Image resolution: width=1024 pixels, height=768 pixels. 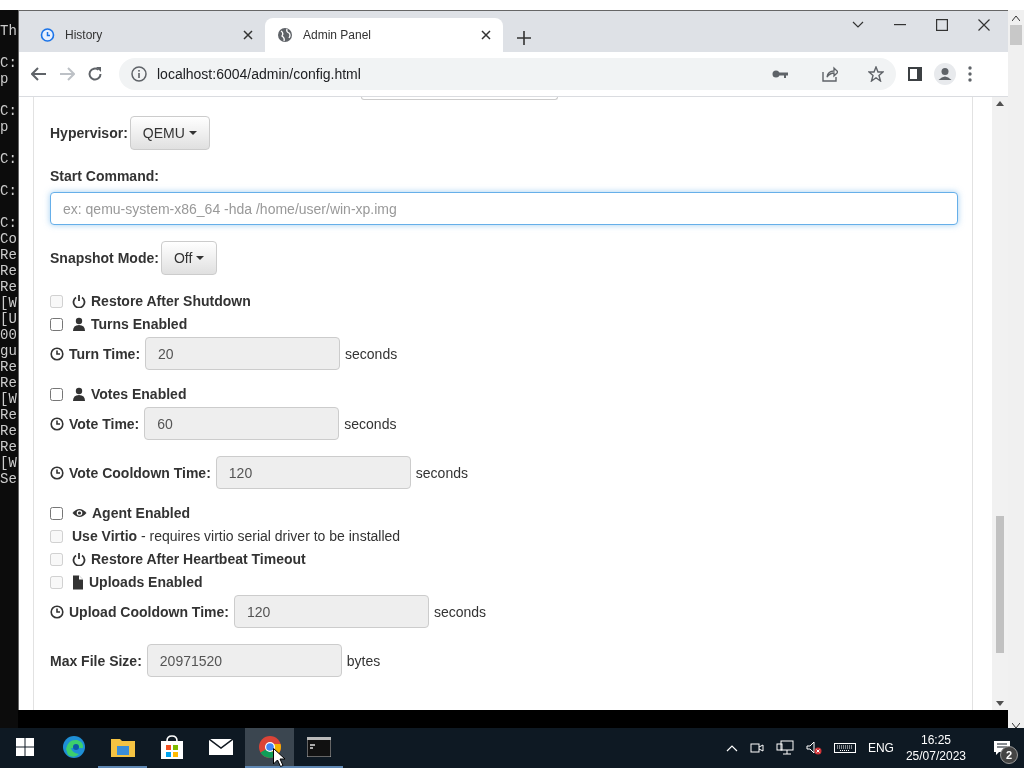 What do you see at coordinates (915, 74) in the screenshot?
I see `side-panel-icon` at bounding box center [915, 74].